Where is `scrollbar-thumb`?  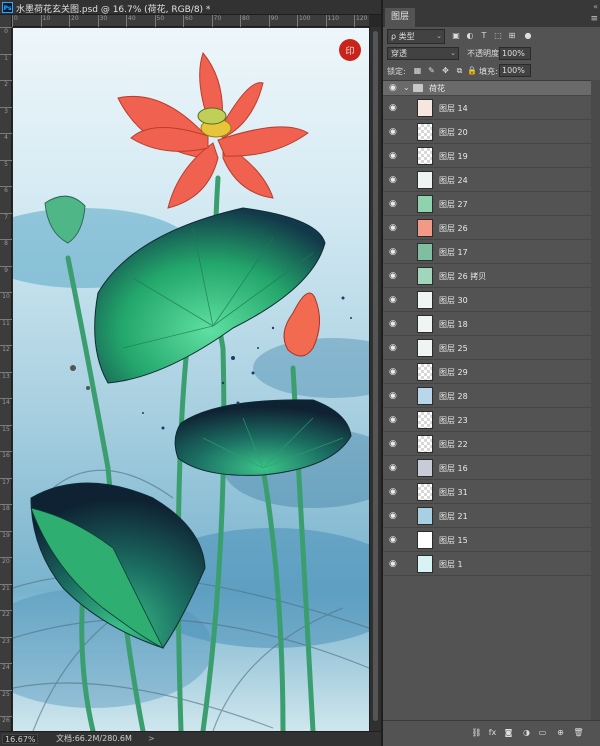
scrollbar-thumb is located at coordinates (375, 376).